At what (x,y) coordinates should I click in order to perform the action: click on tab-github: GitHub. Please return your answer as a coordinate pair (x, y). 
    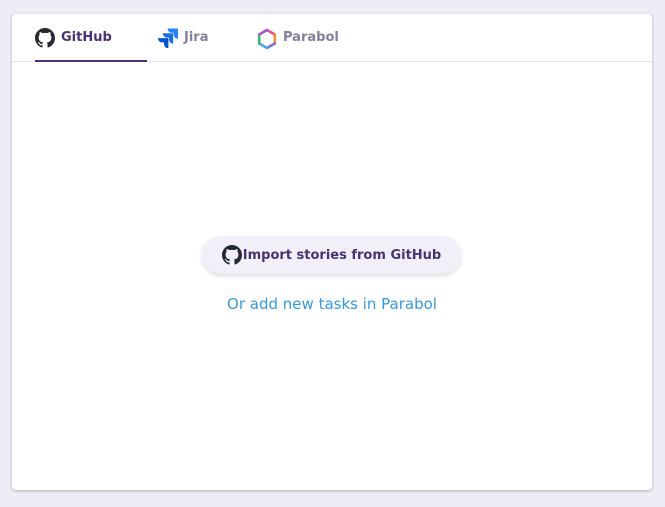
    Looking at the image, I should click on (91, 38).